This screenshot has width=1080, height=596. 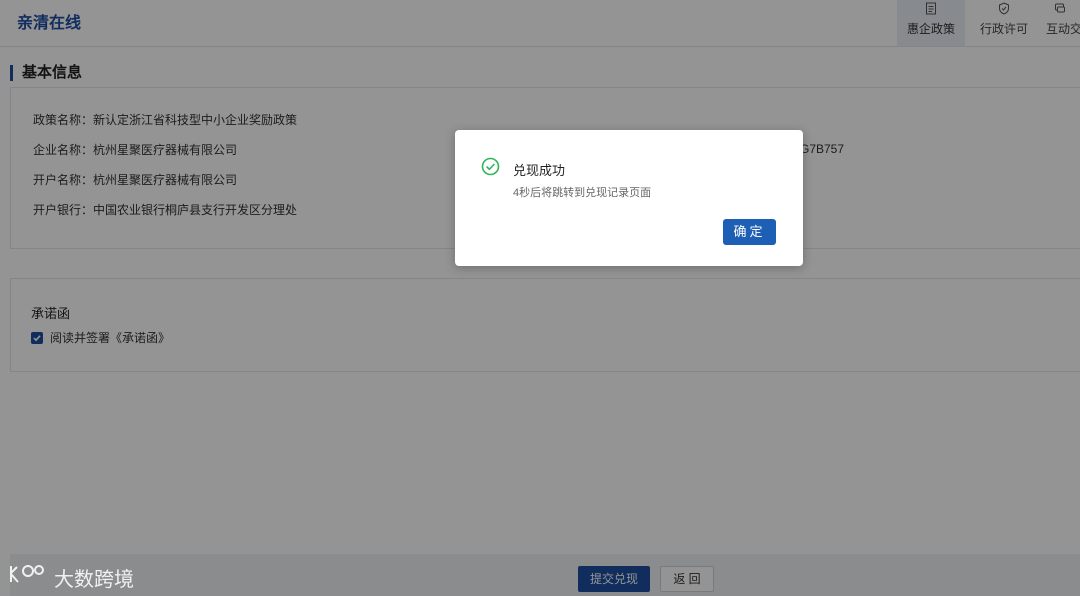 I want to click on confirm-button: 确定, so click(x=749, y=232).